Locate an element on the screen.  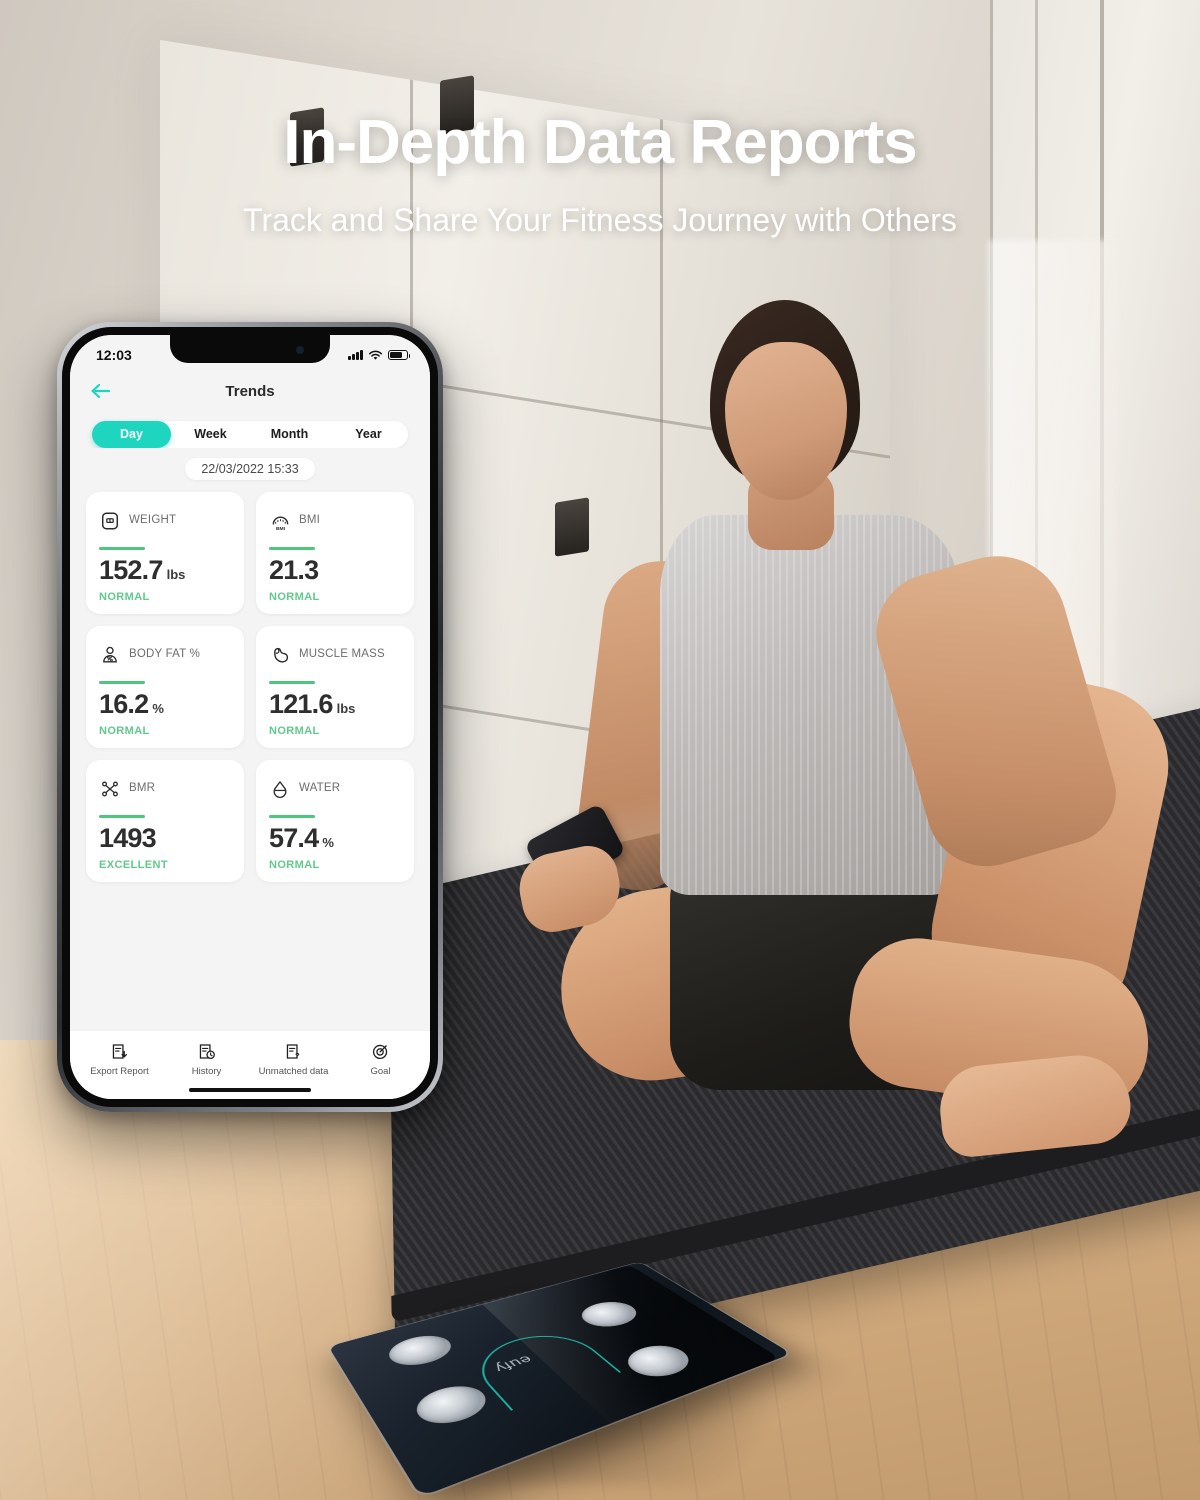
scale-icon is located at coordinates (110, 521).